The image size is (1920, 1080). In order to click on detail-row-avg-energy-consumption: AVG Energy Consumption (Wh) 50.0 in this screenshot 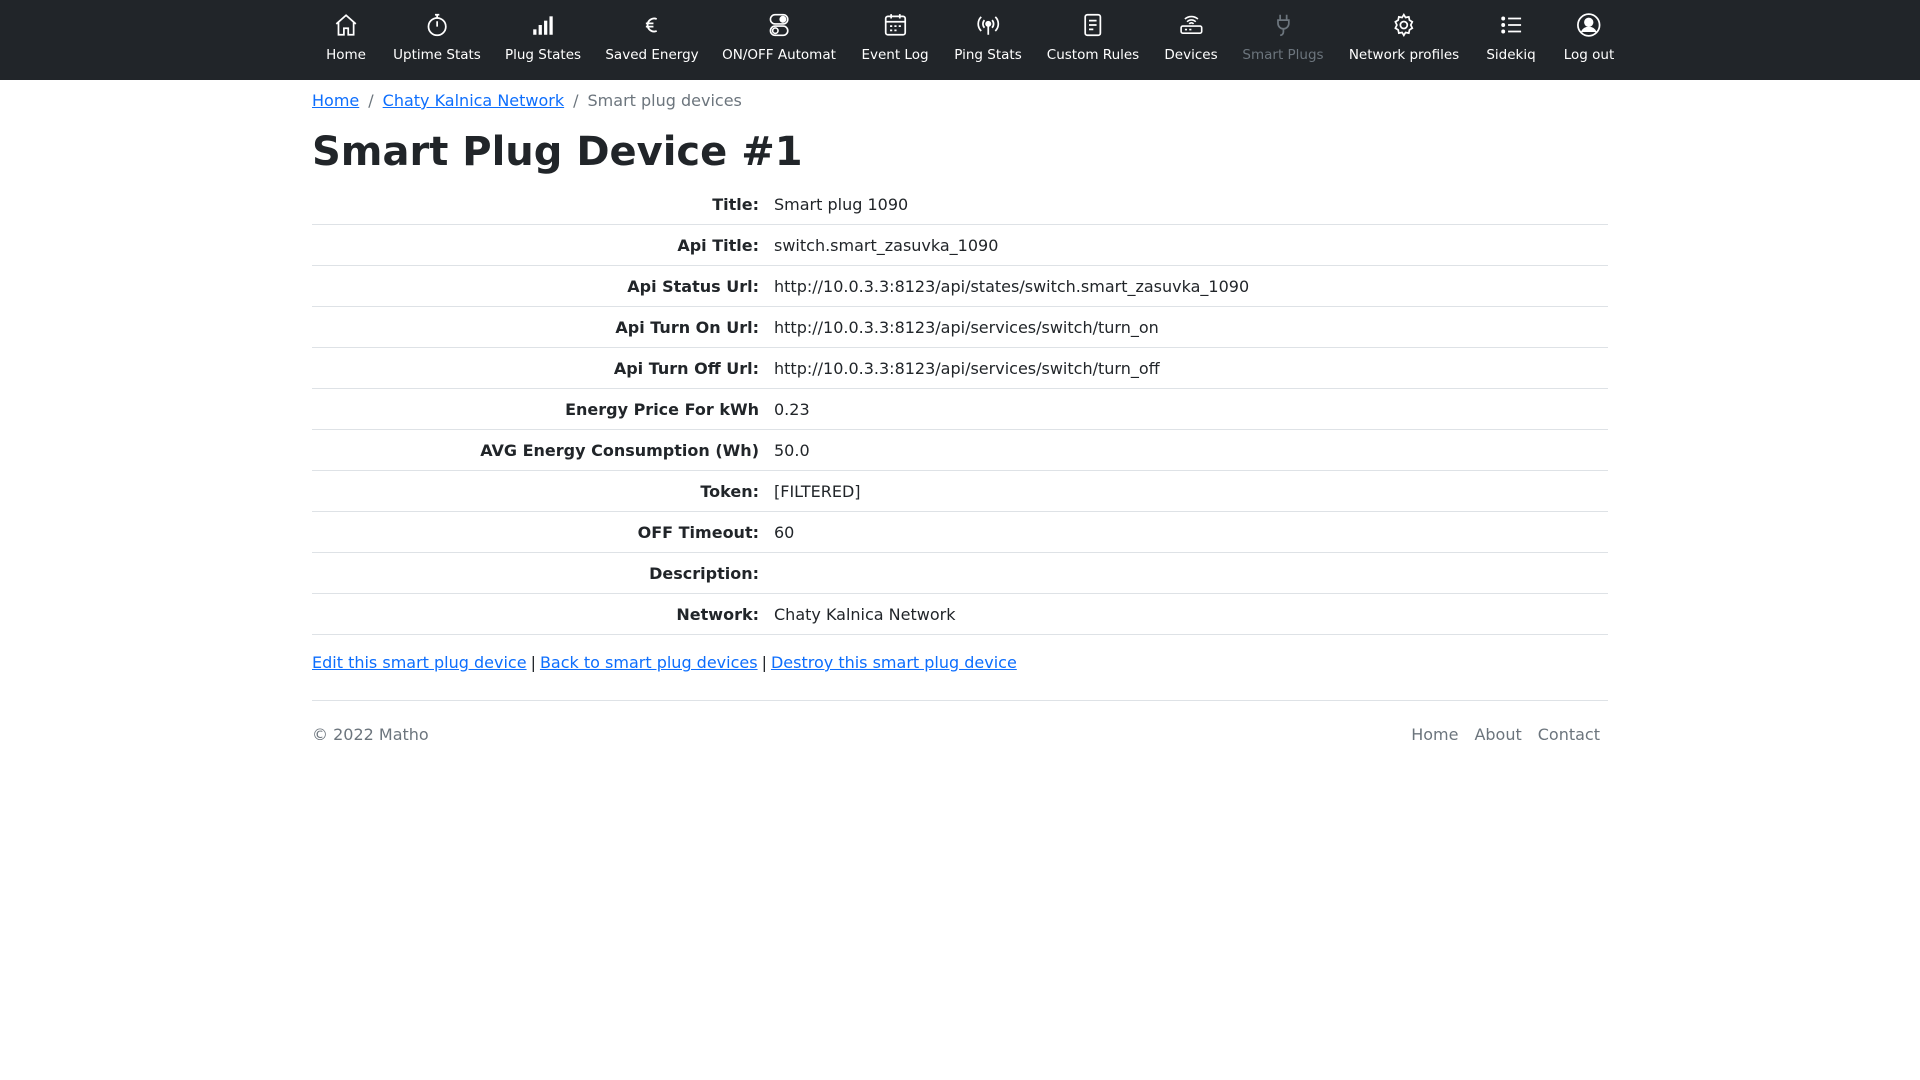, I will do `click(960, 450)`.